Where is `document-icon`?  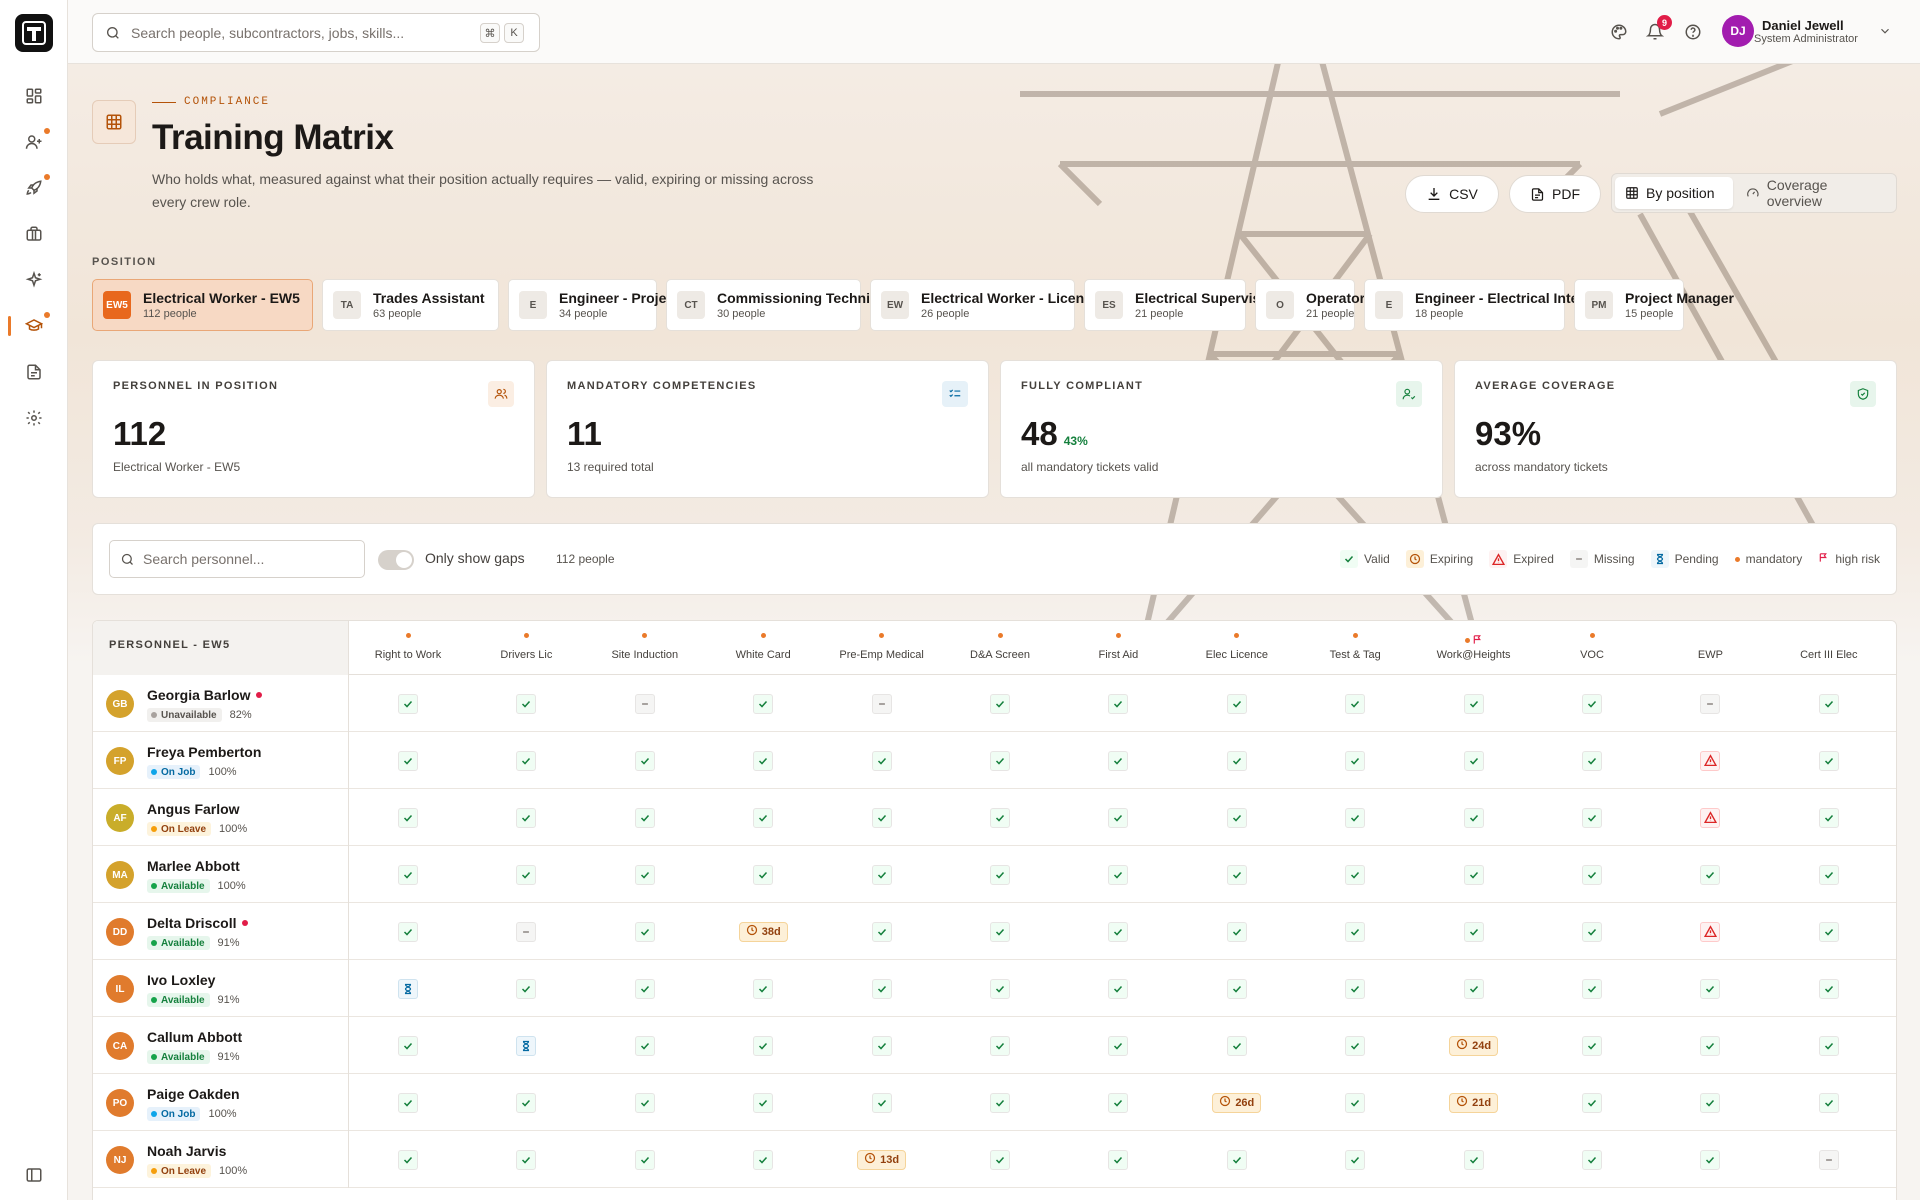
document-icon is located at coordinates (34, 372).